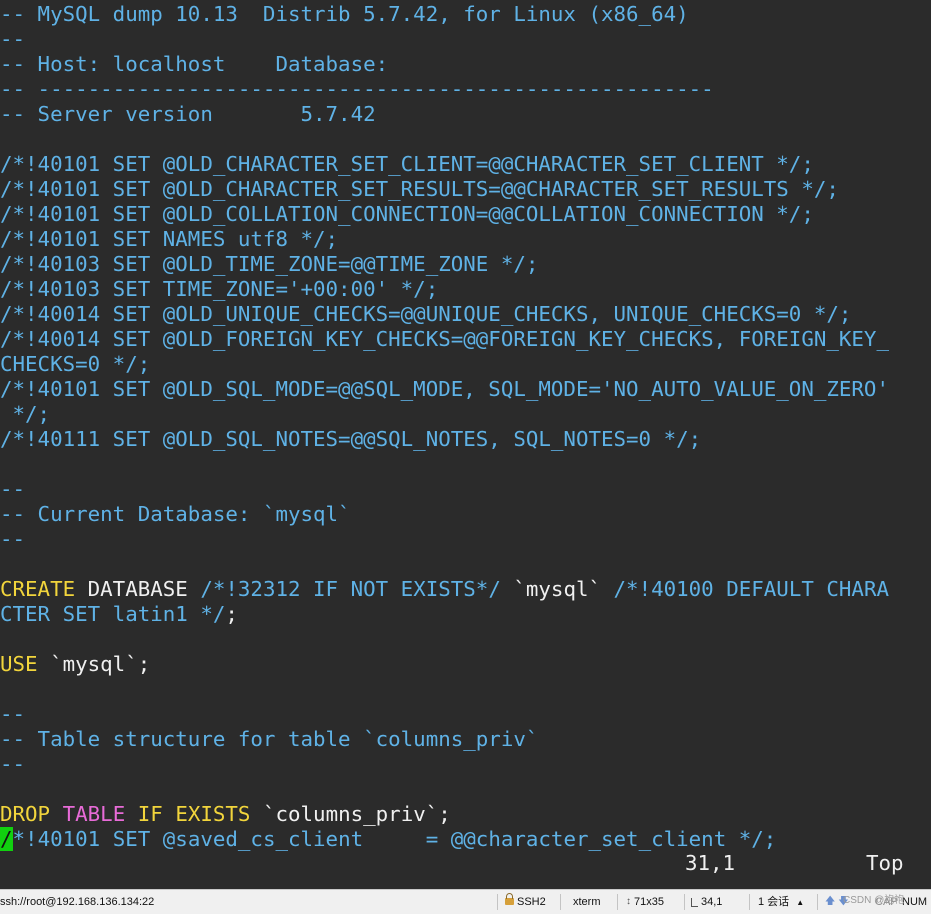 The image size is (931, 914). I want to click on terminal-line: /*!40101 SET NAMES utf8 */;, so click(465, 239).